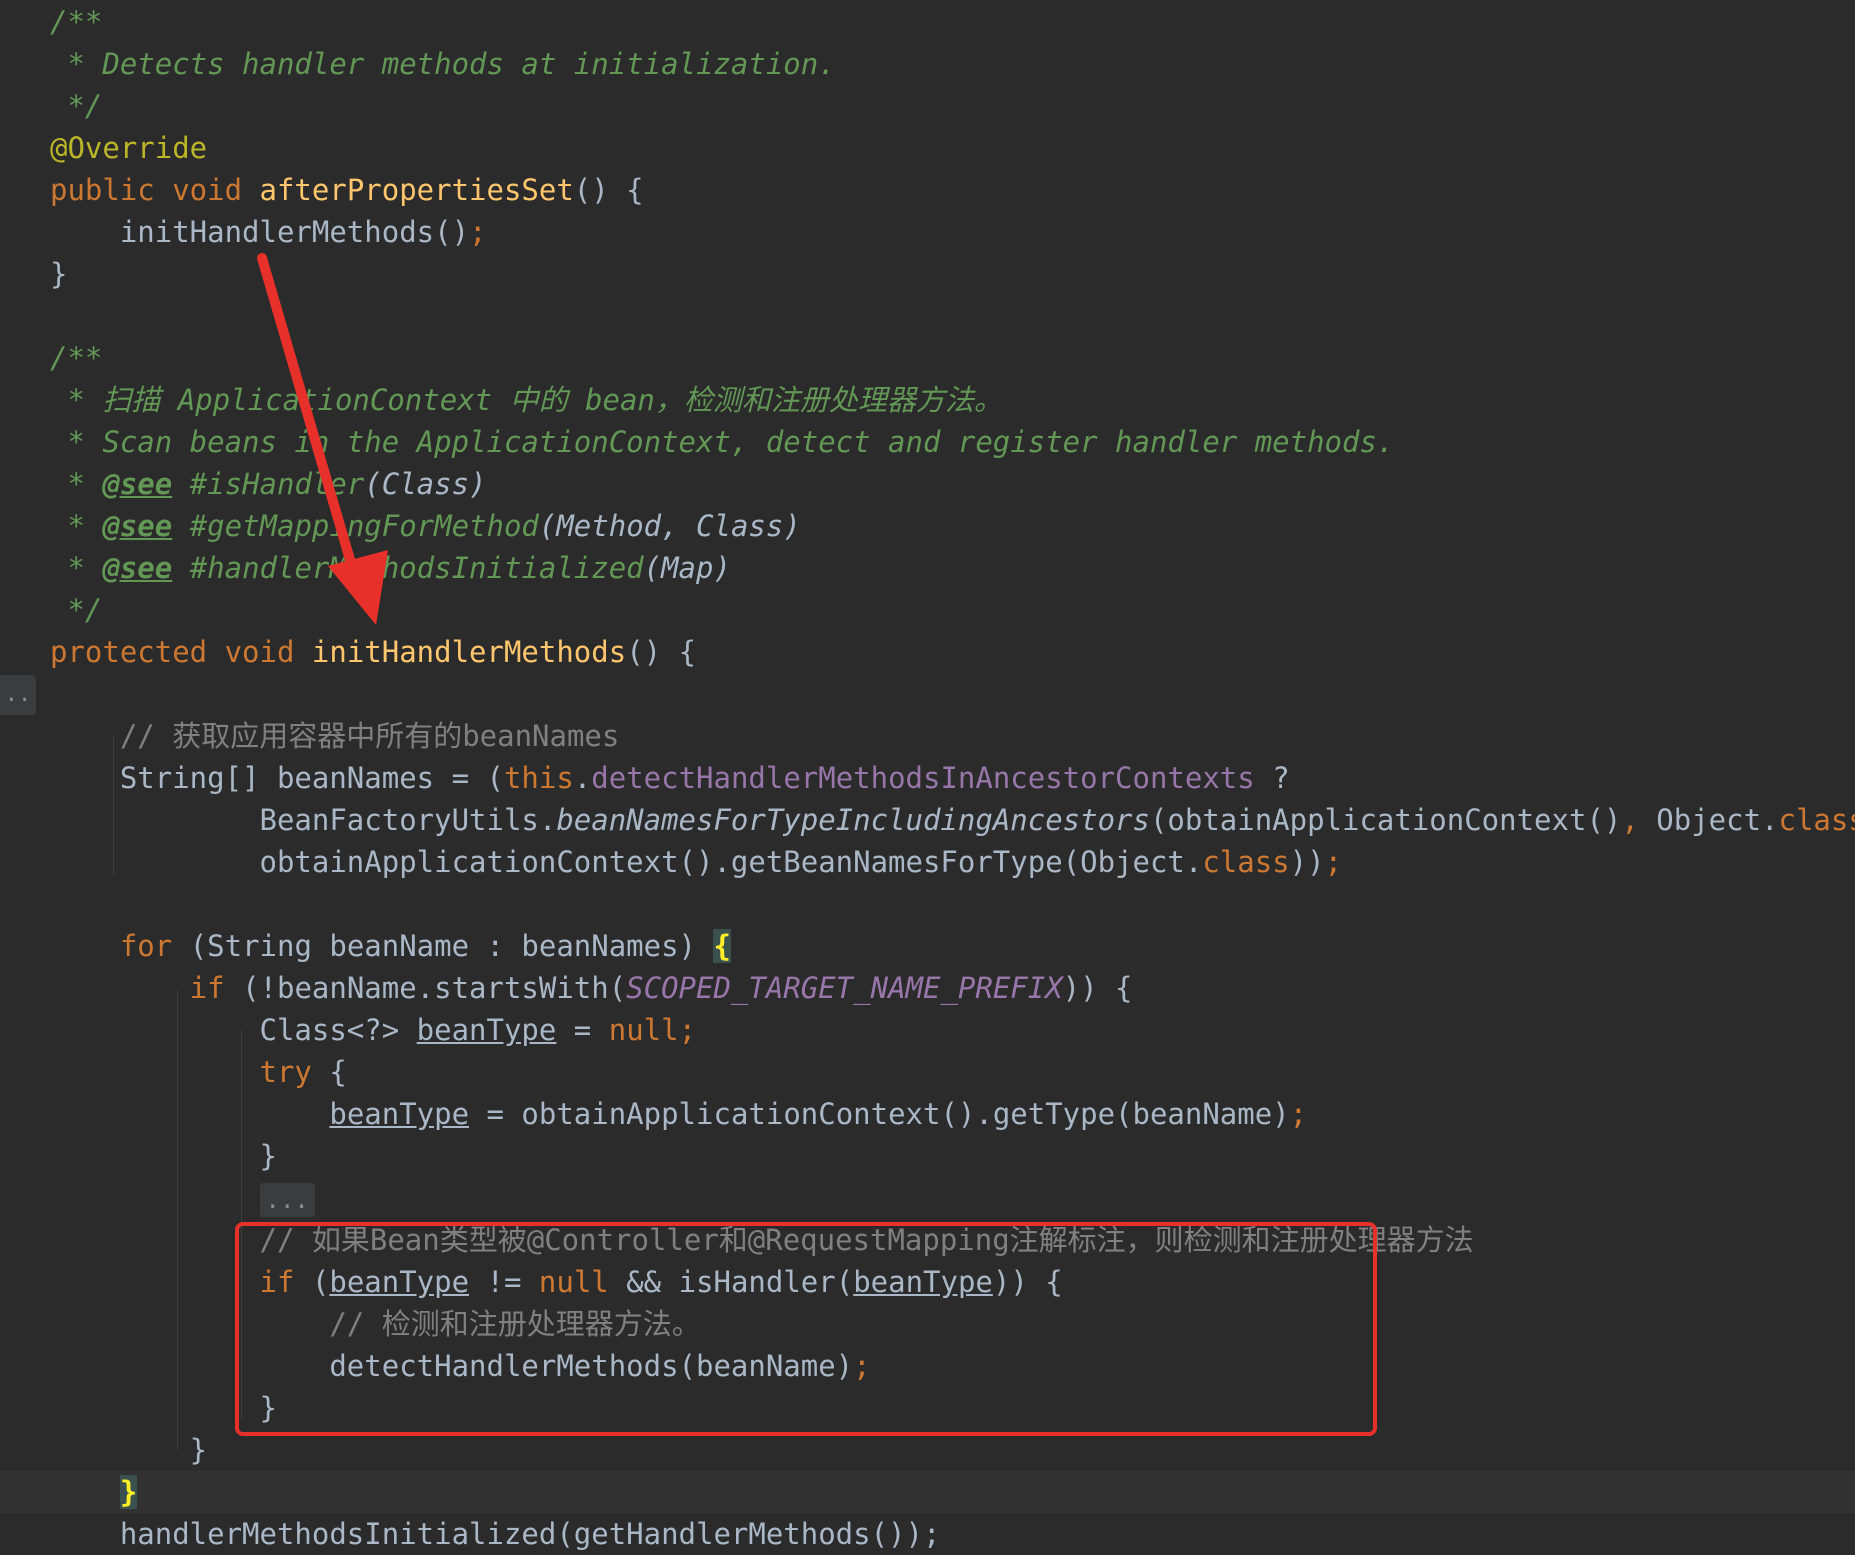  What do you see at coordinates (347, 190) in the screenshot?
I see `code-line: public void afterPropertiesSet() {` at bounding box center [347, 190].